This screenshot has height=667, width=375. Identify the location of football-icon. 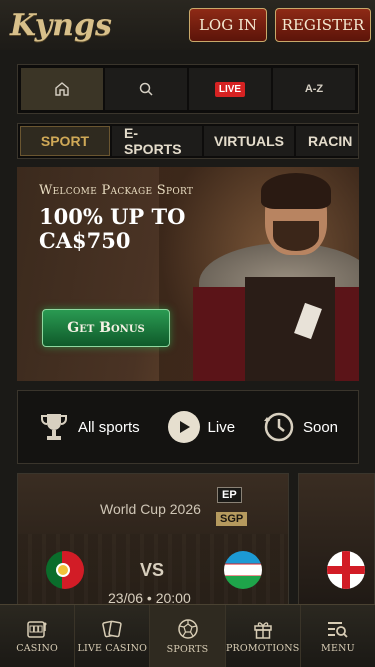
(187, 628).